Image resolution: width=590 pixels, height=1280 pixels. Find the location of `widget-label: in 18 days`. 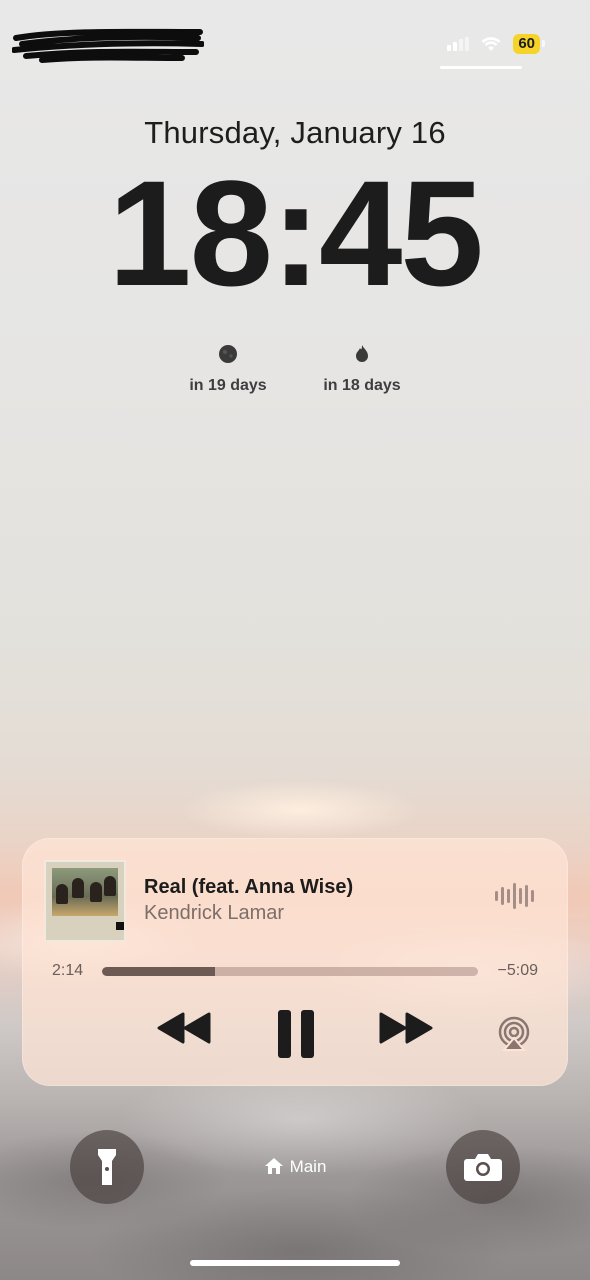

widget-label: in 18 days is located at coordinates (362, 385).